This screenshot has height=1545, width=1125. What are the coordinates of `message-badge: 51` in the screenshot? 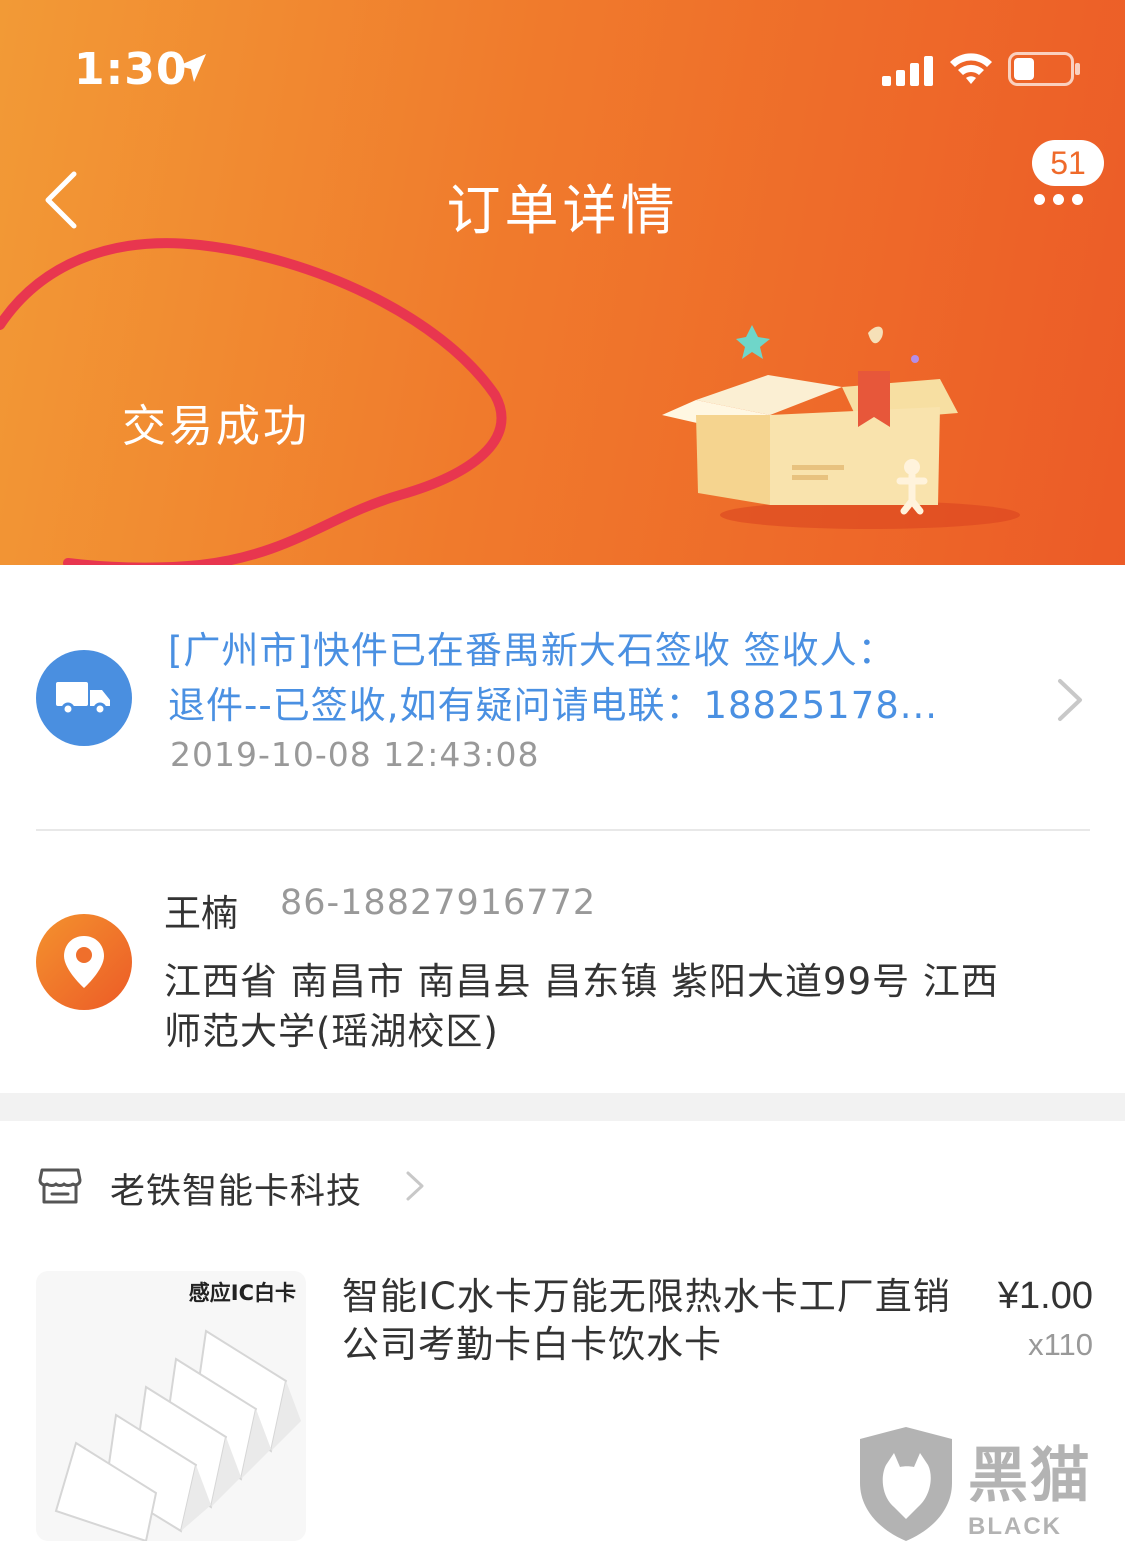 It's located at (1068, 163).